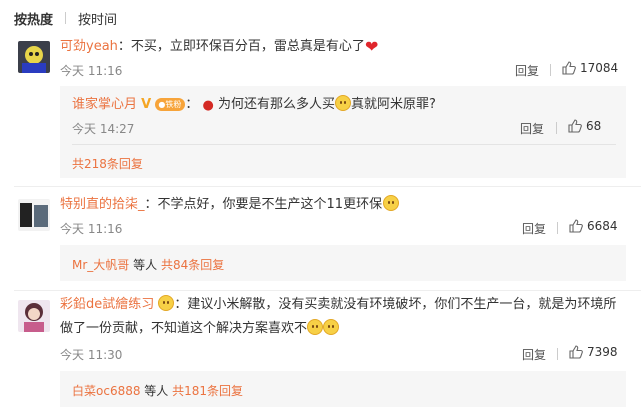  I want to click on tab-by-hot: 按热度, so click(33, 18).